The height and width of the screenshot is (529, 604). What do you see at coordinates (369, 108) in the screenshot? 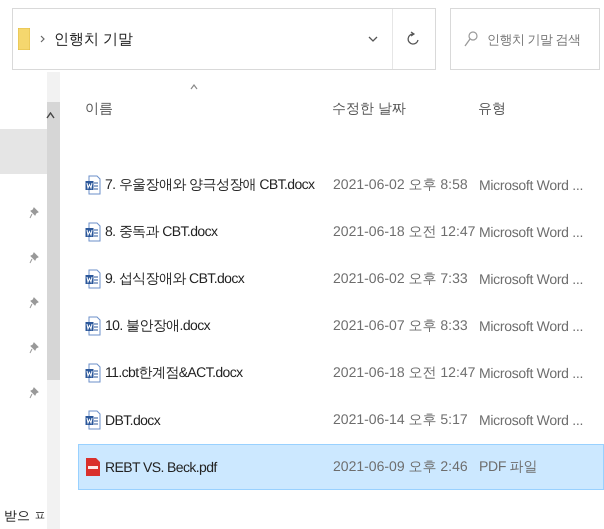
I see `column-header: 수정한 날짜` at bounding box center [369, 108].